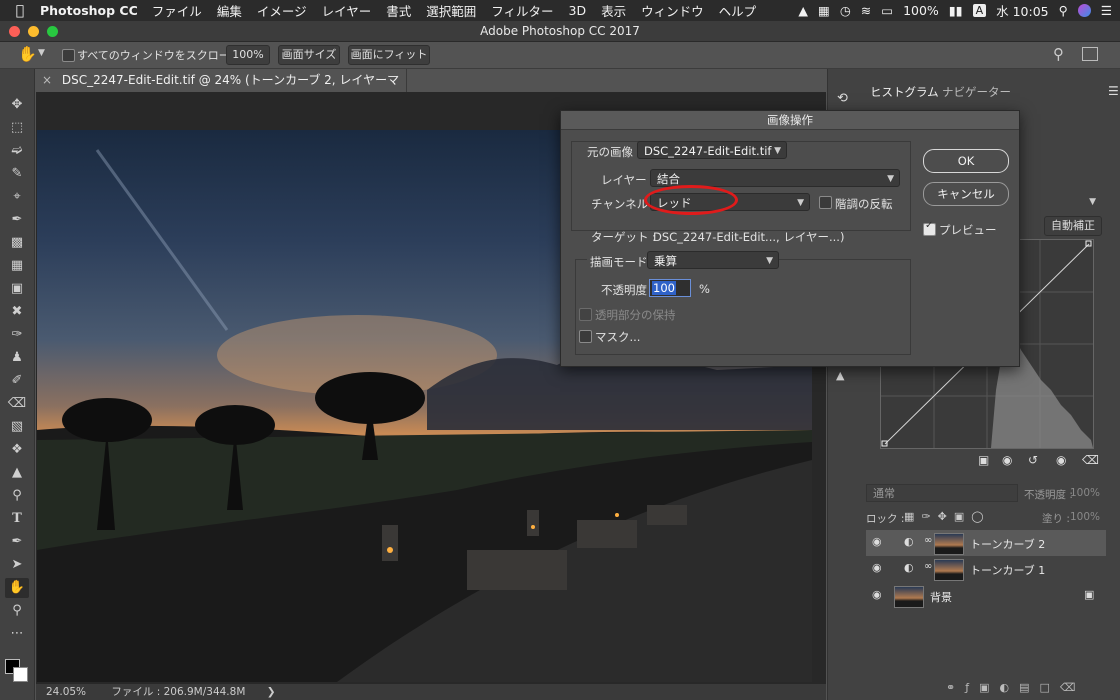 The width and height of the screenshot is (1120, 700). I want to click on invert-checkbox, so click(825, 202).